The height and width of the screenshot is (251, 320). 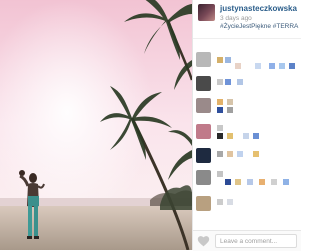 I want to click on username-link: justynasteczkowska, so click(x=258, y=8).